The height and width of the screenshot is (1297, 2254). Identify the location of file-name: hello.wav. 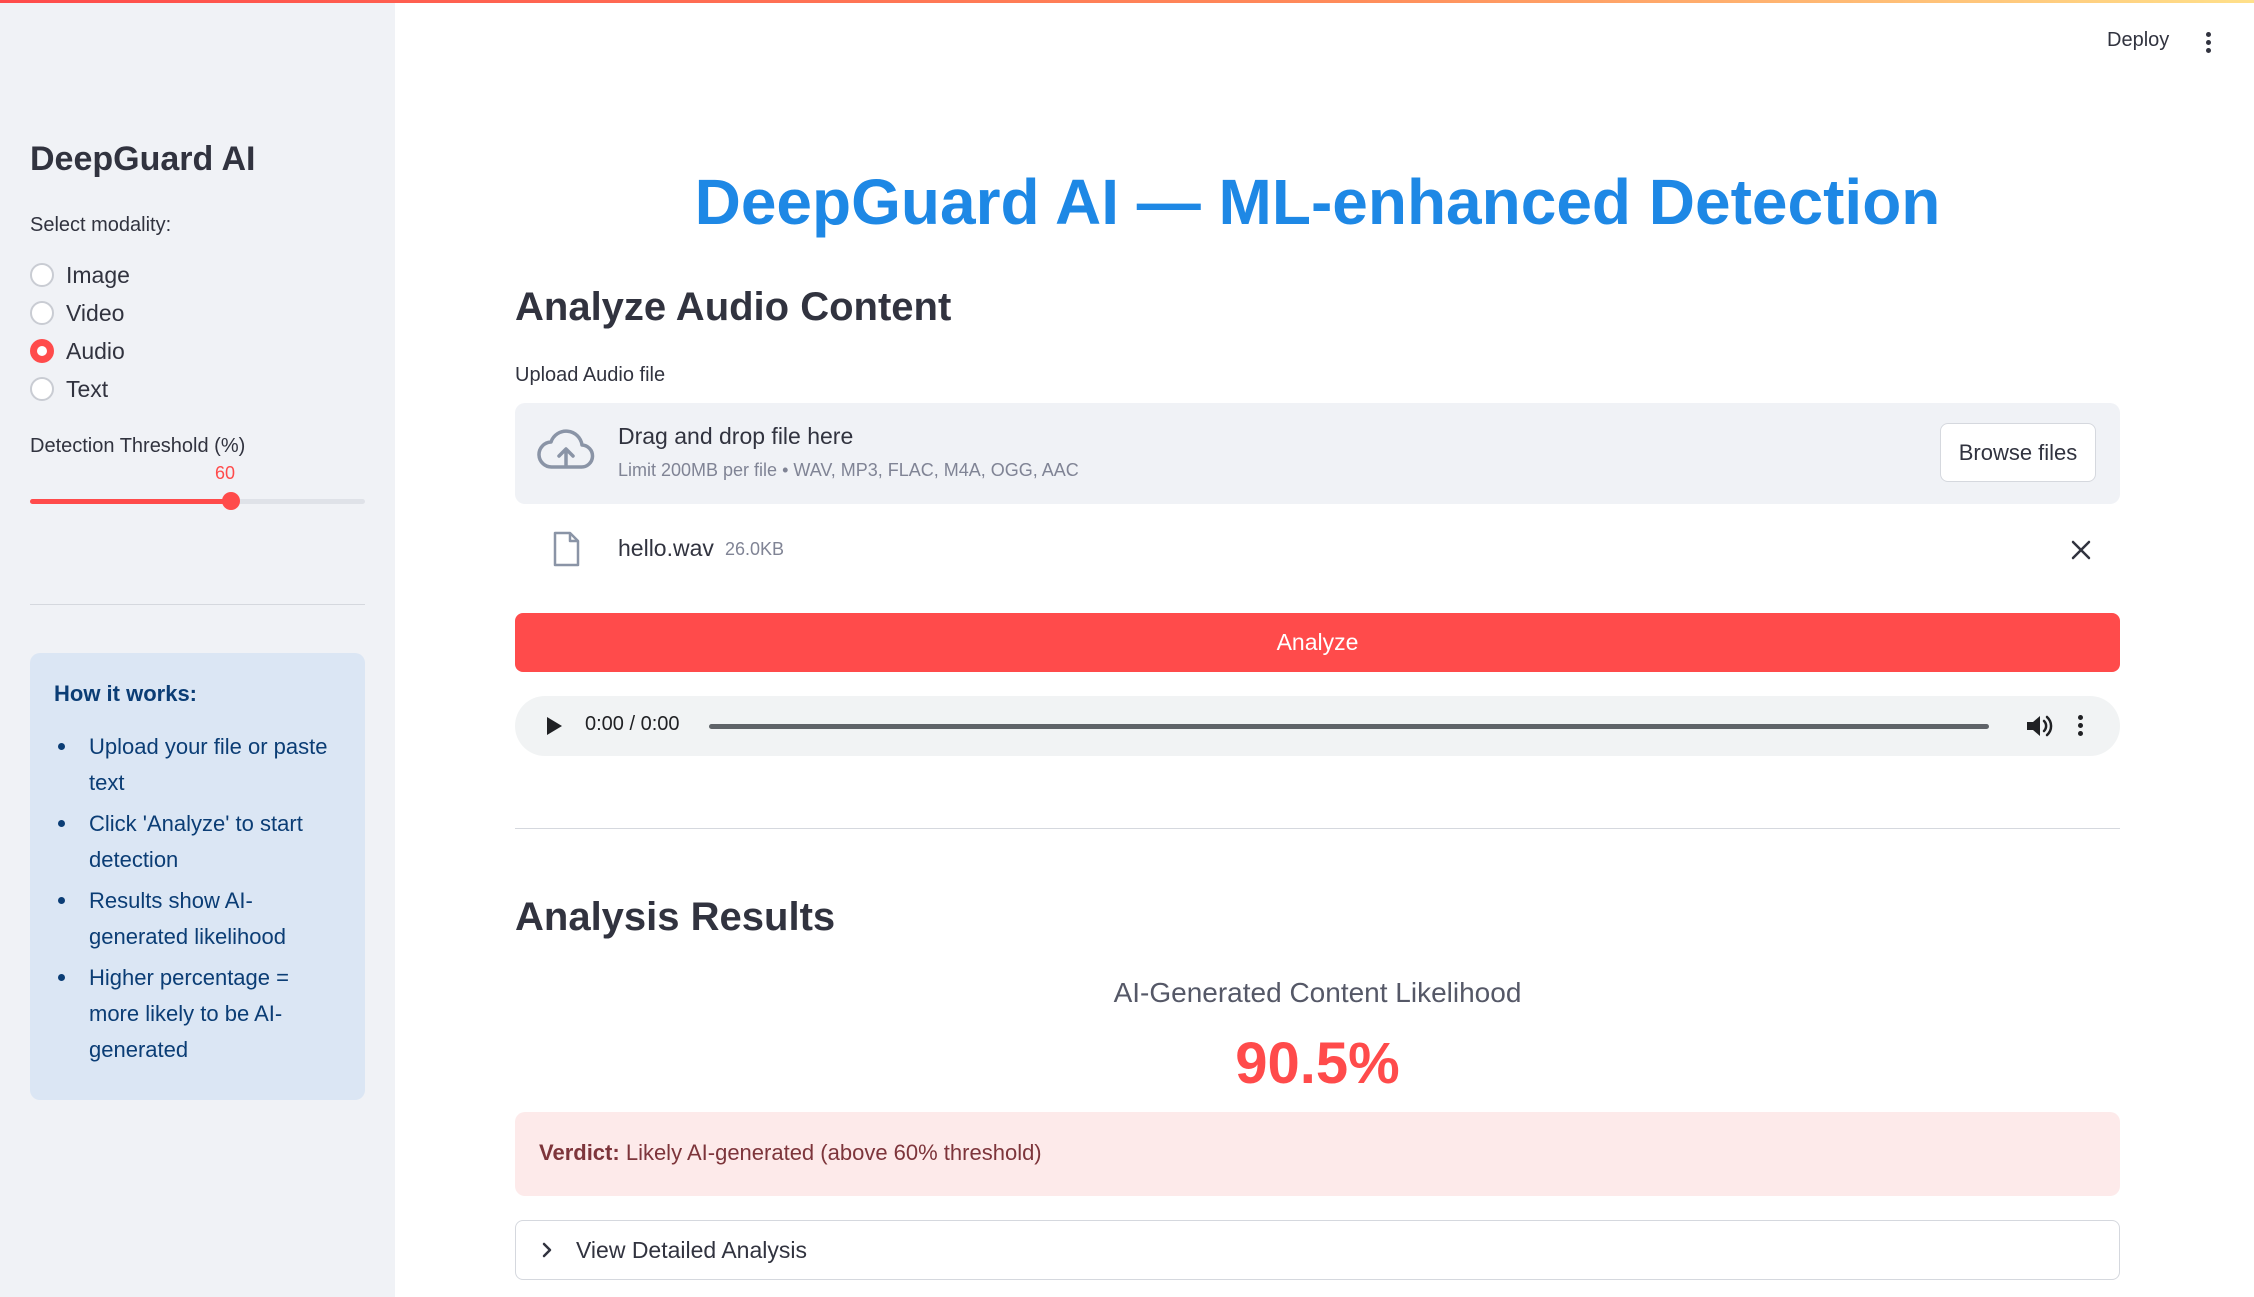
(666, 548).